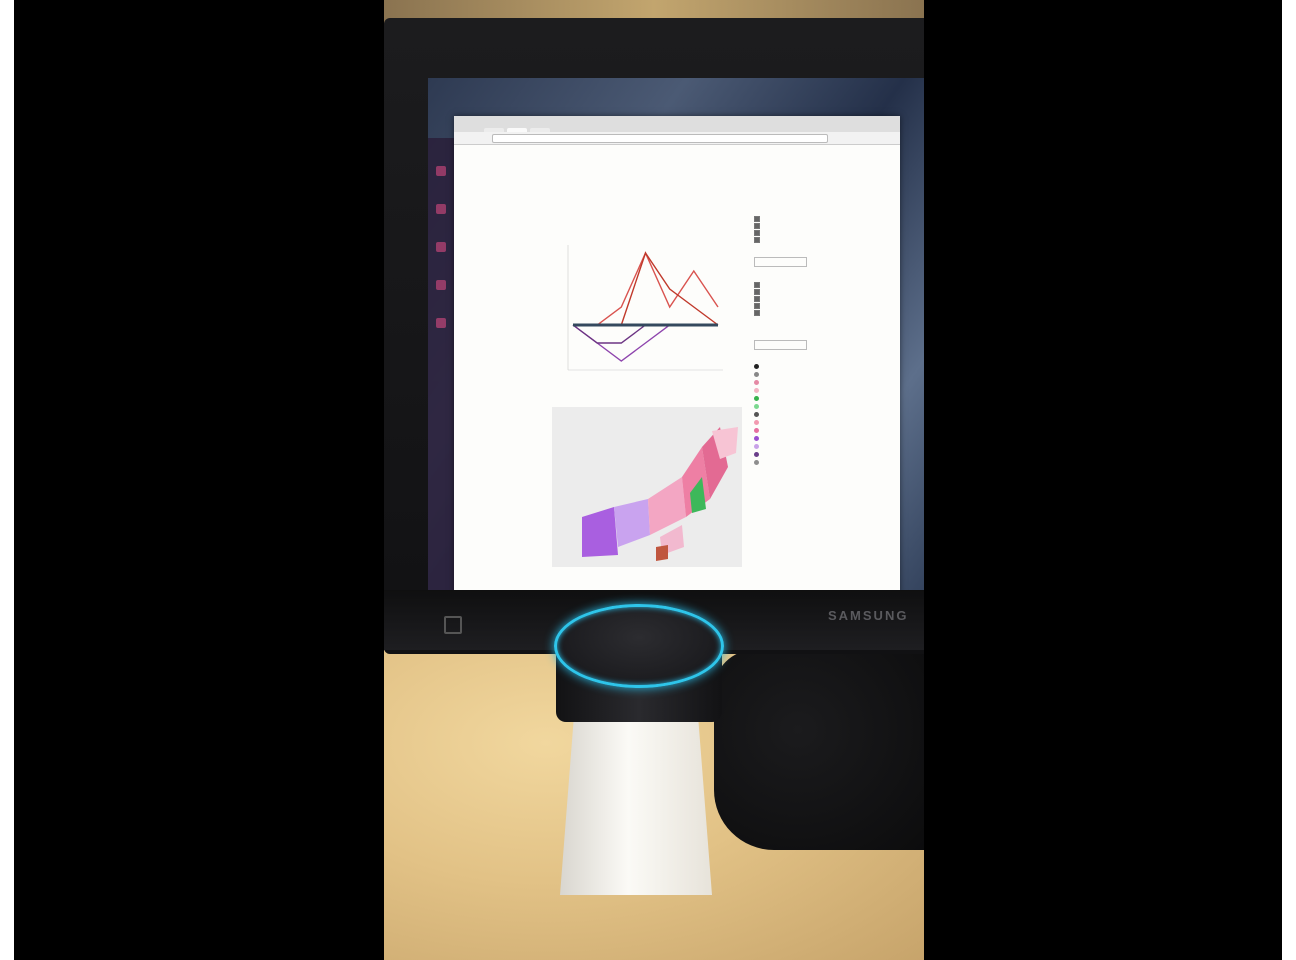  I want to click on letterbox-right, so click(1289, 480).